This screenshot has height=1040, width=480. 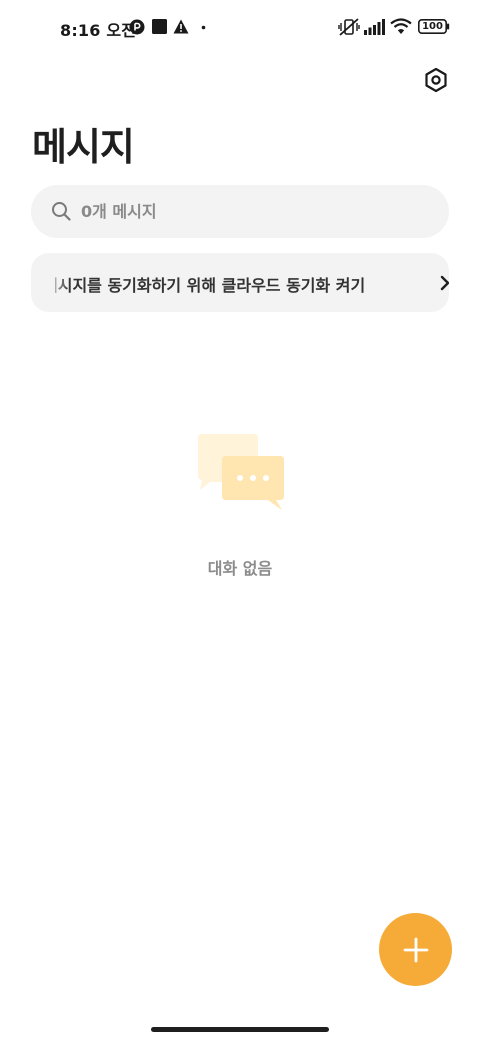 I want to click on search-input, so click(x=256, y=211).